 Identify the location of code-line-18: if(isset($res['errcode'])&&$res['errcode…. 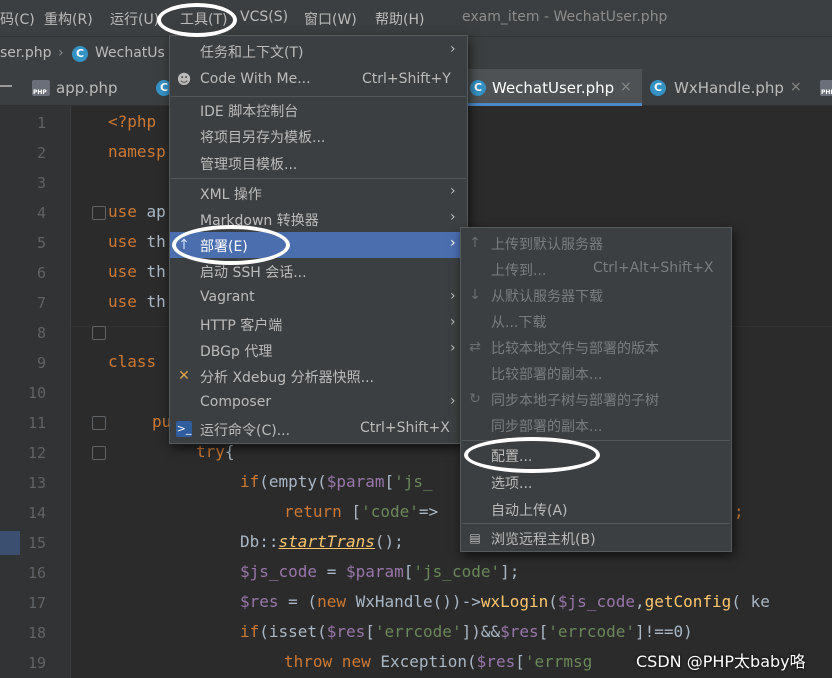
(466, 631).